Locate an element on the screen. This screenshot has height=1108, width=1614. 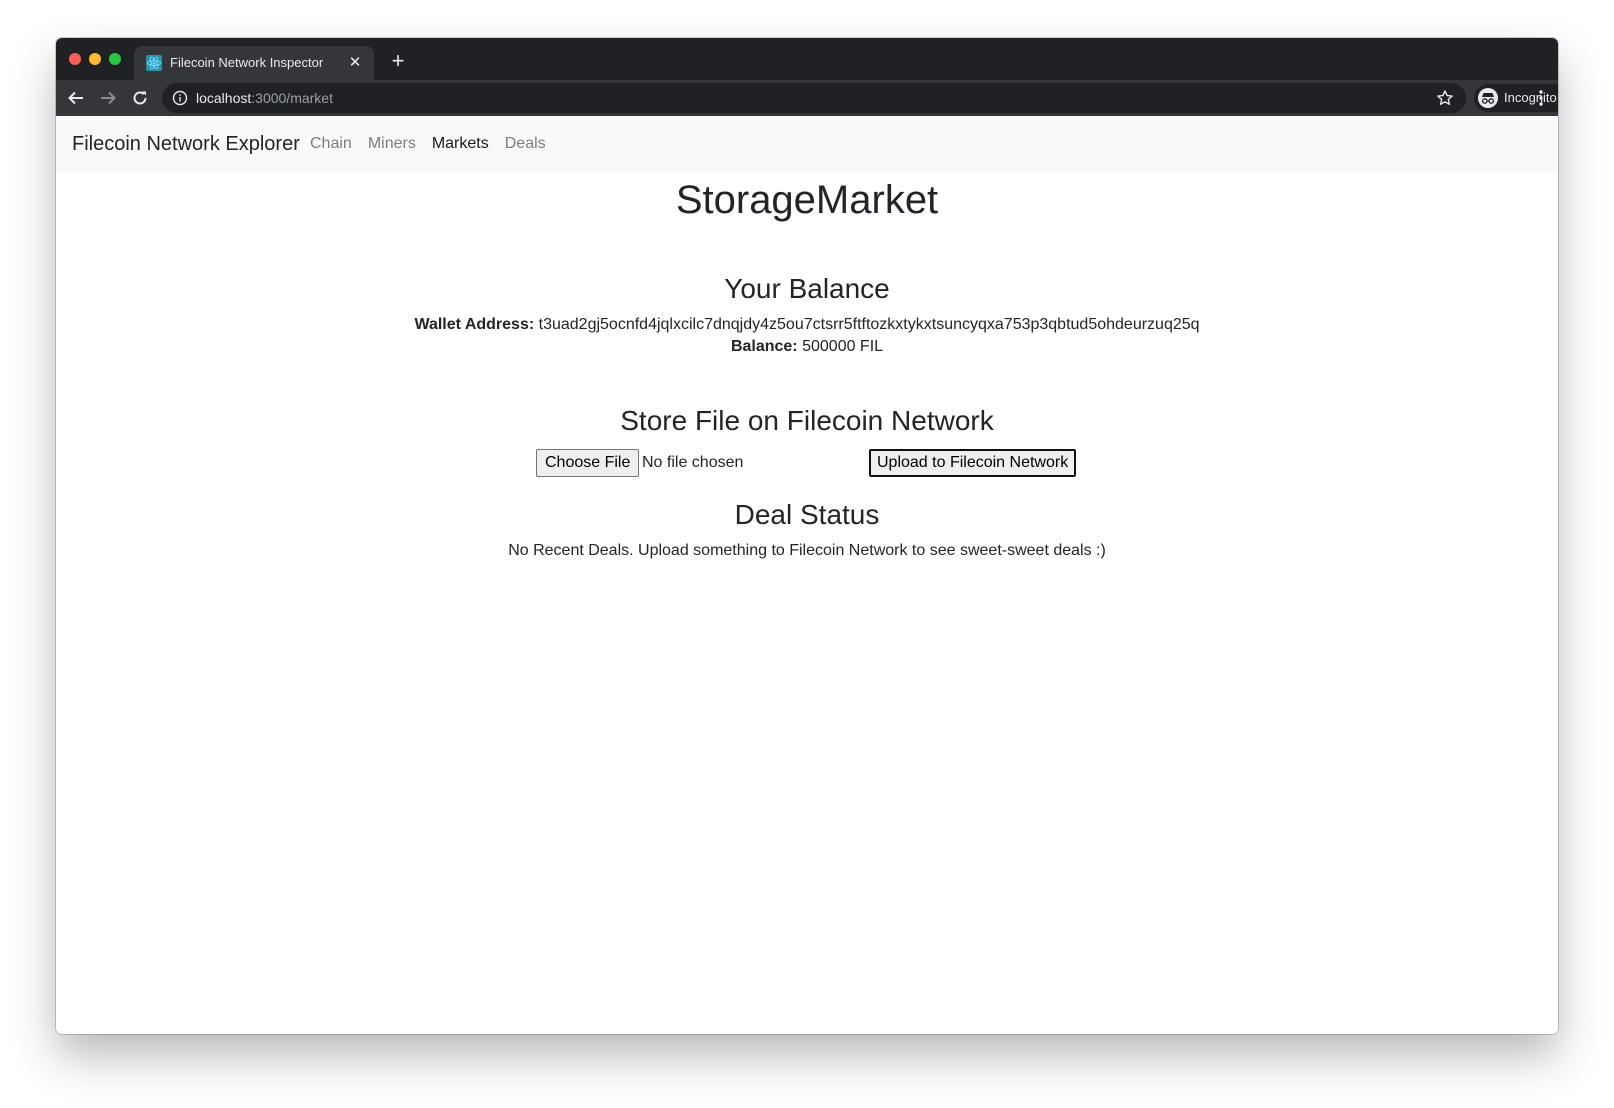
nav-links: Chain Miners Markets Deals is located at coordinates (428, 144).